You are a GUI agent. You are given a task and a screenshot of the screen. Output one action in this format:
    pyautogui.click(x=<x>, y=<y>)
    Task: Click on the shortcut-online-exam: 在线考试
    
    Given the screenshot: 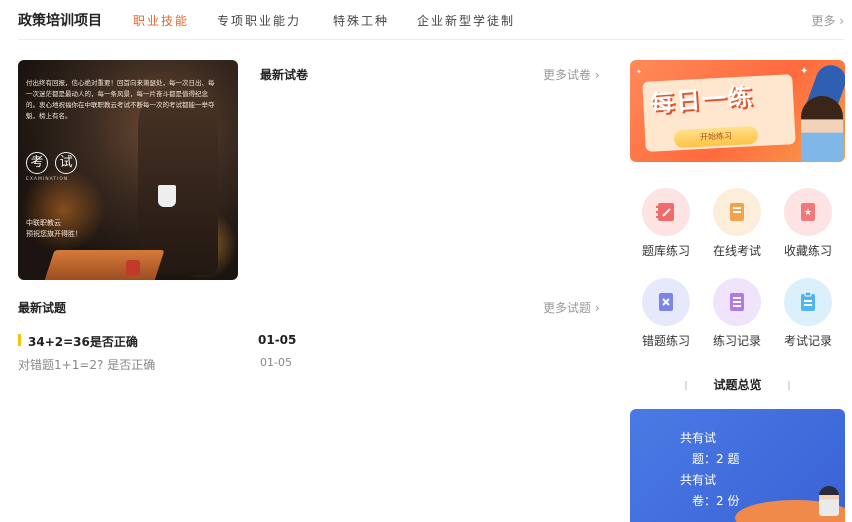 What is the action you would take?
    pyautogui.click(x=737, y=223)
    